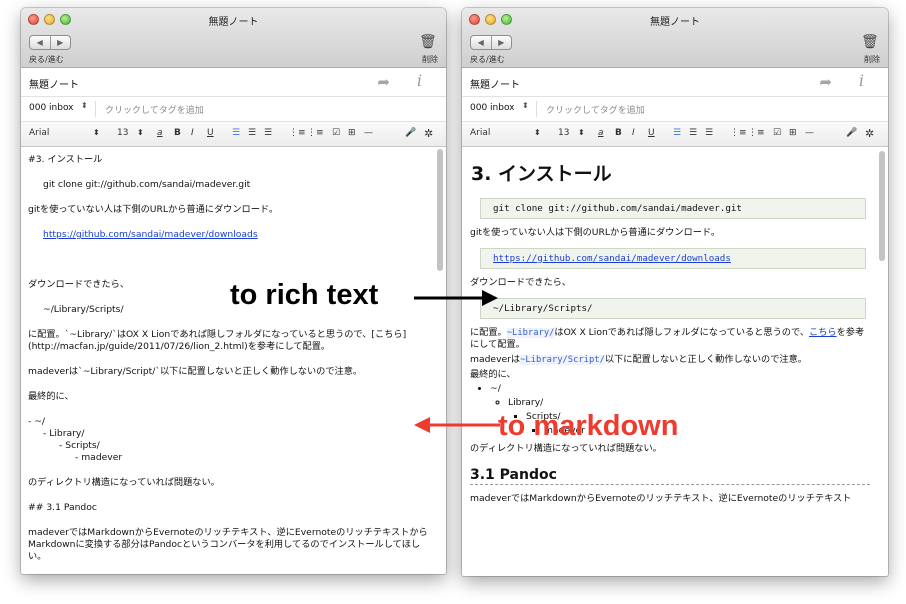 The image size is (906, 604). I want to click on md-list-line: - ~/, so click(37, 421).